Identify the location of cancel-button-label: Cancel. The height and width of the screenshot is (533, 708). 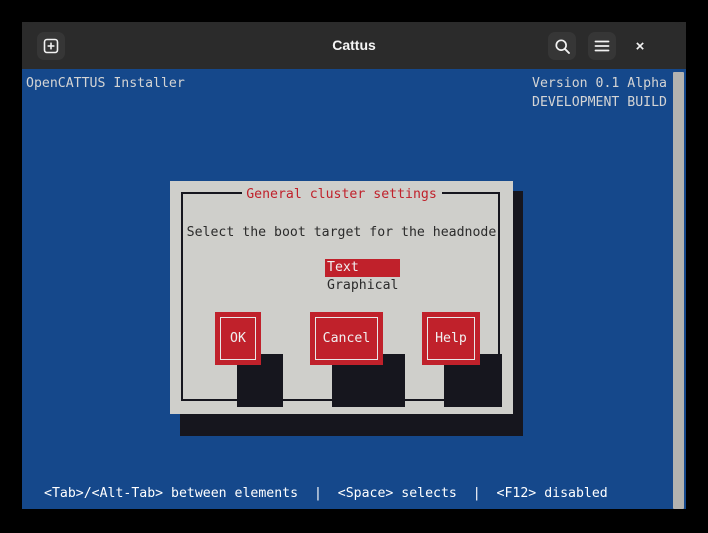
(346, 338).